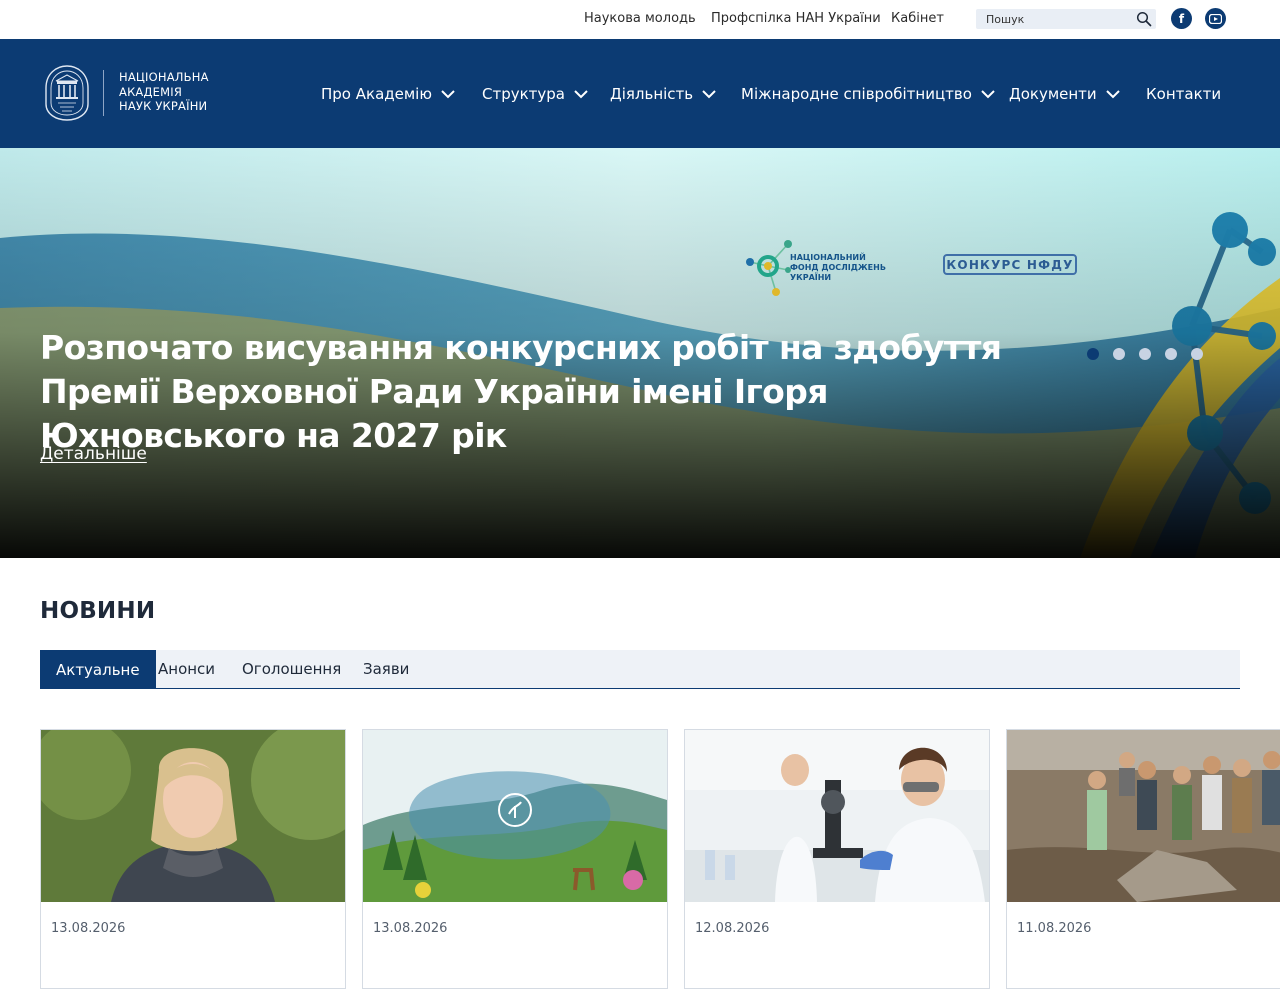  Describe the element at coordinates (1144, 19) in the screenshot. I see `search-icon` at that location.